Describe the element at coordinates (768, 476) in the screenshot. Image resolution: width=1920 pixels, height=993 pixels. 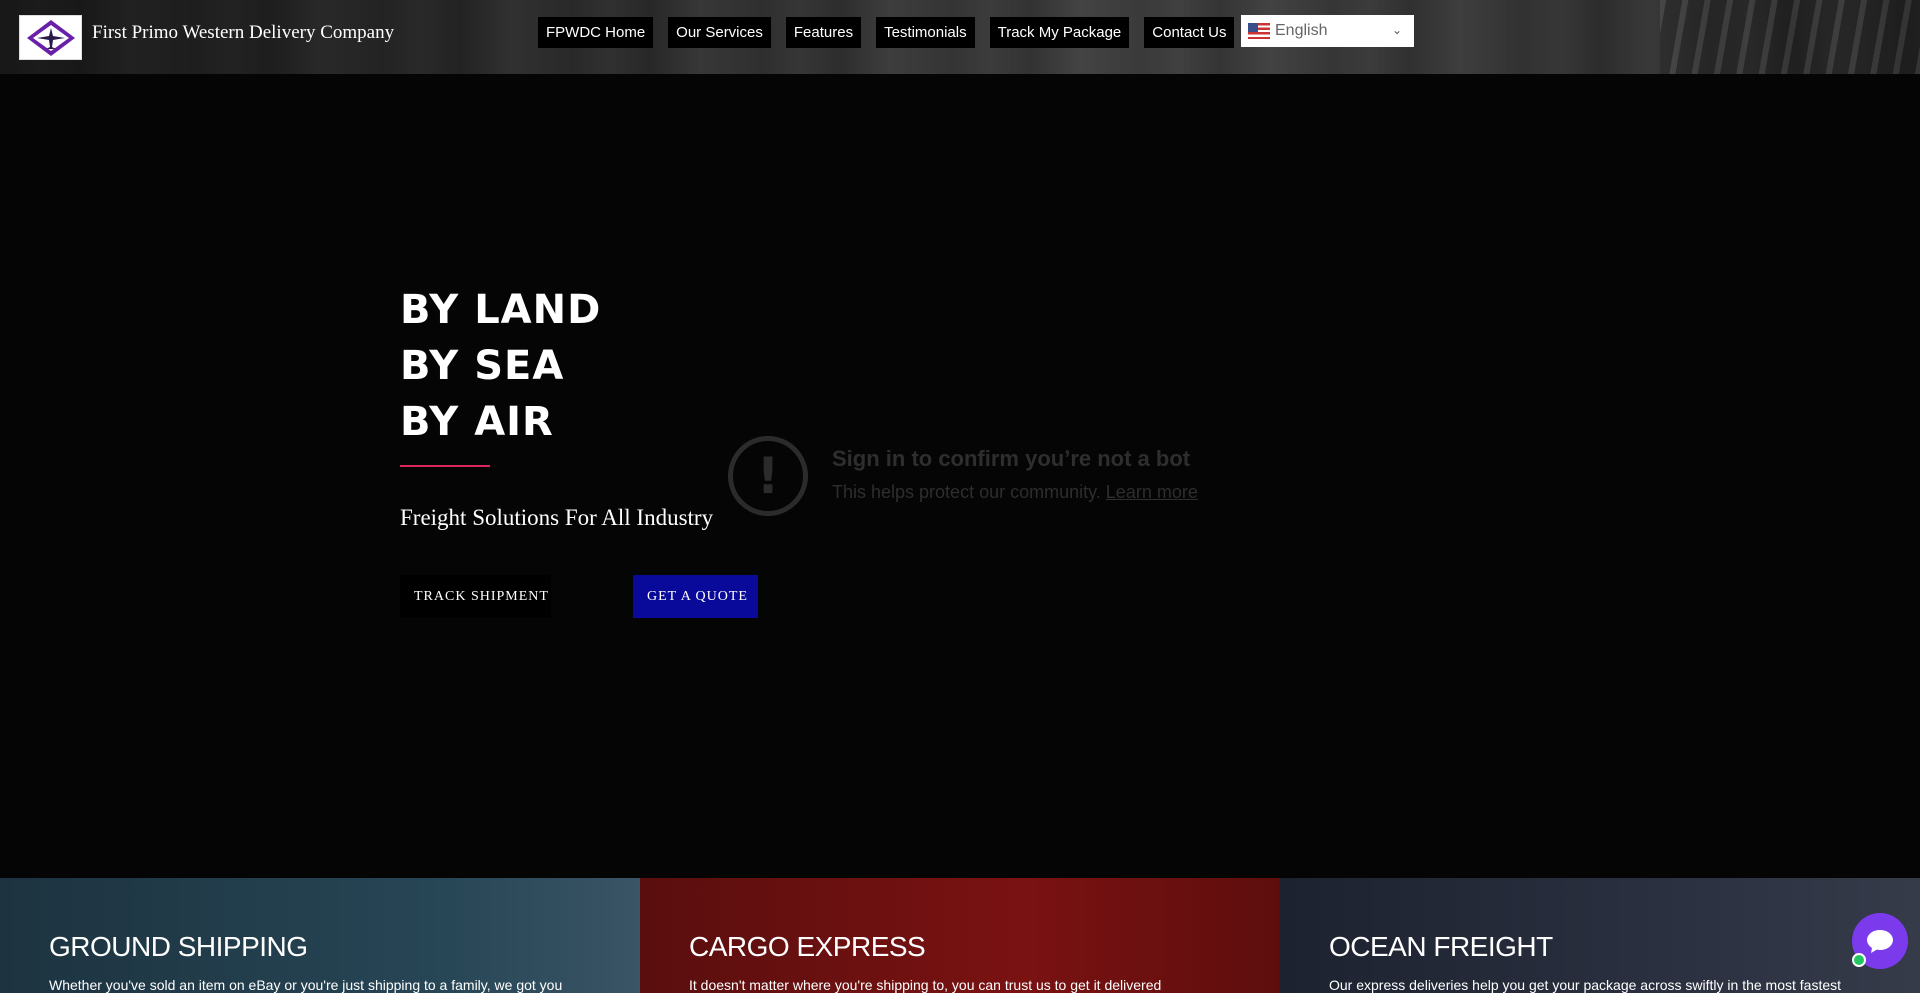
I see `alert-circle-icon: !` at that location.